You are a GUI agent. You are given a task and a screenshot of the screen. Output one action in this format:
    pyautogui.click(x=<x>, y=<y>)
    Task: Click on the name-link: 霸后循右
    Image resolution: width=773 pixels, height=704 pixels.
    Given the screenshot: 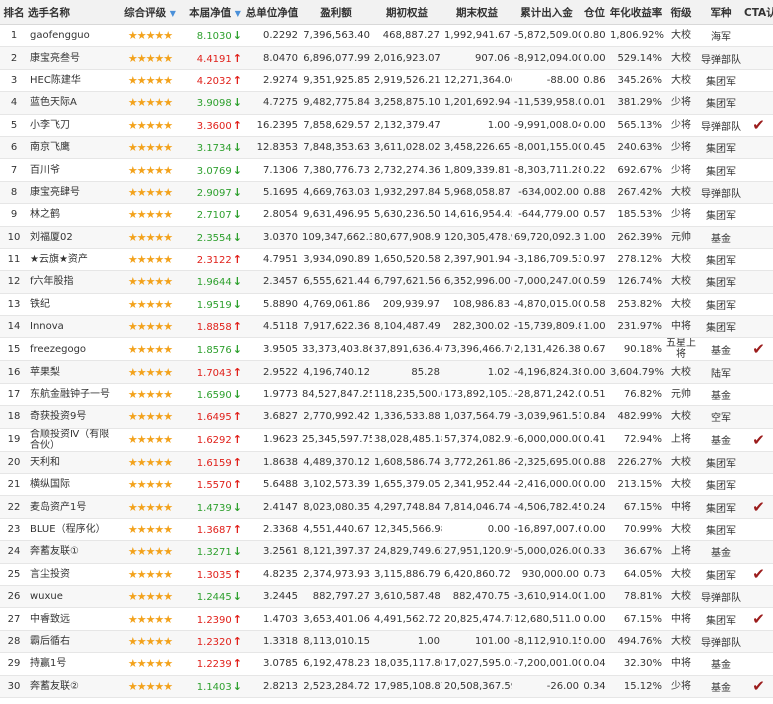 What is the action you would take?
    pyautogui.click(x=71, y=642)
    